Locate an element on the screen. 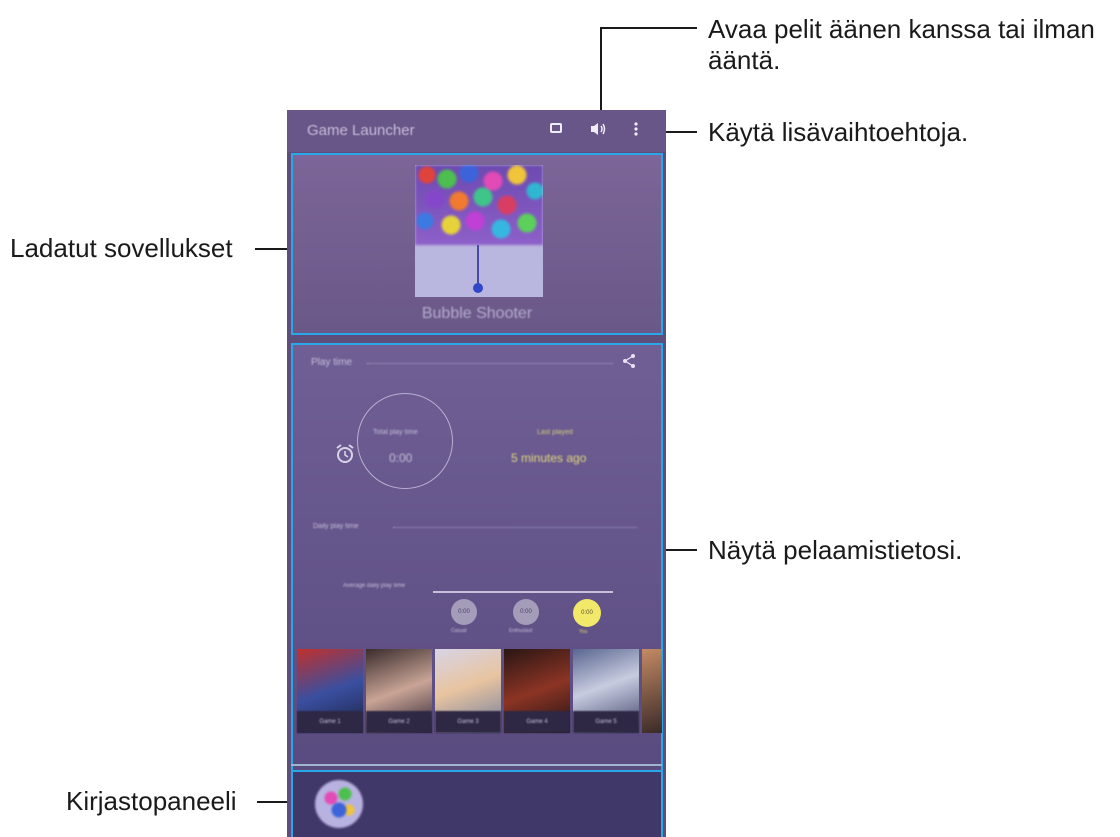 This screenshot has height=837, width=1120. sound-icon is located at coordinates (598, 130).